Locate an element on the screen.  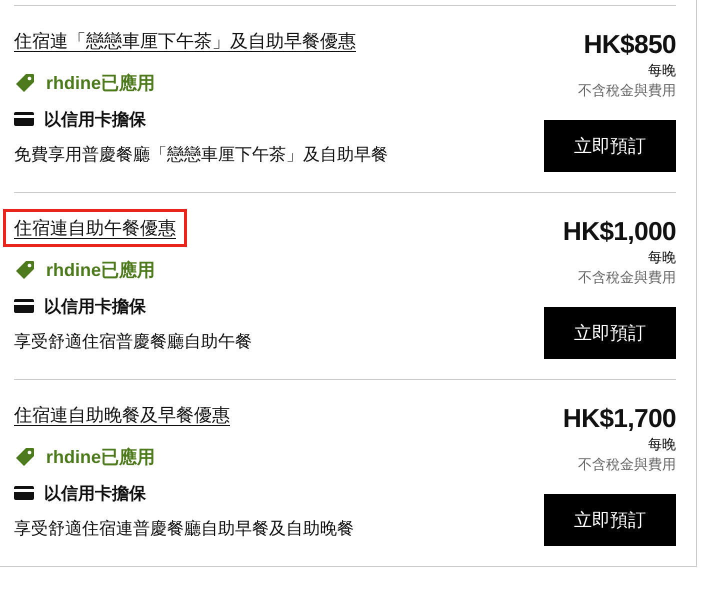
offer-title: 住宿連自助晚餐及早餐優惠 is located at coordinates (122, 417).